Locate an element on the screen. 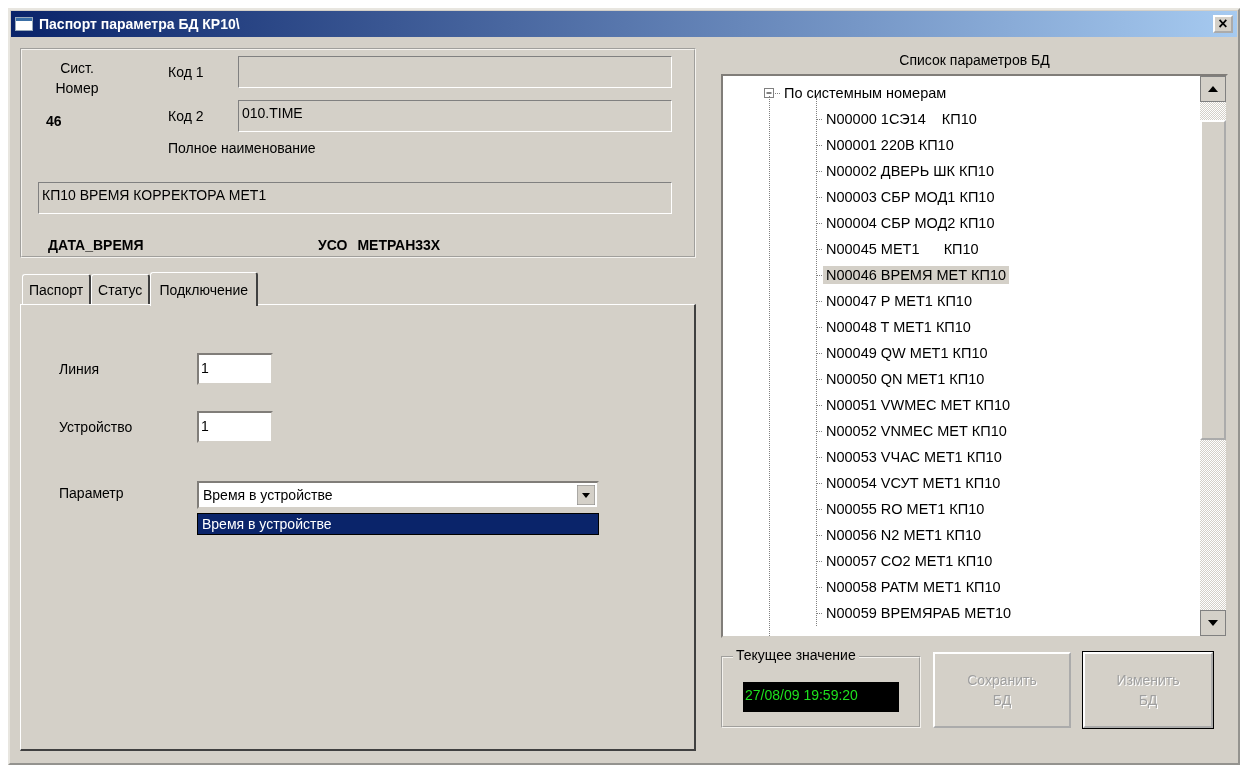 This screenshot has height=765, width=1256. uso-value: МЕТРАН33Х is located at coordinates (399, 246).